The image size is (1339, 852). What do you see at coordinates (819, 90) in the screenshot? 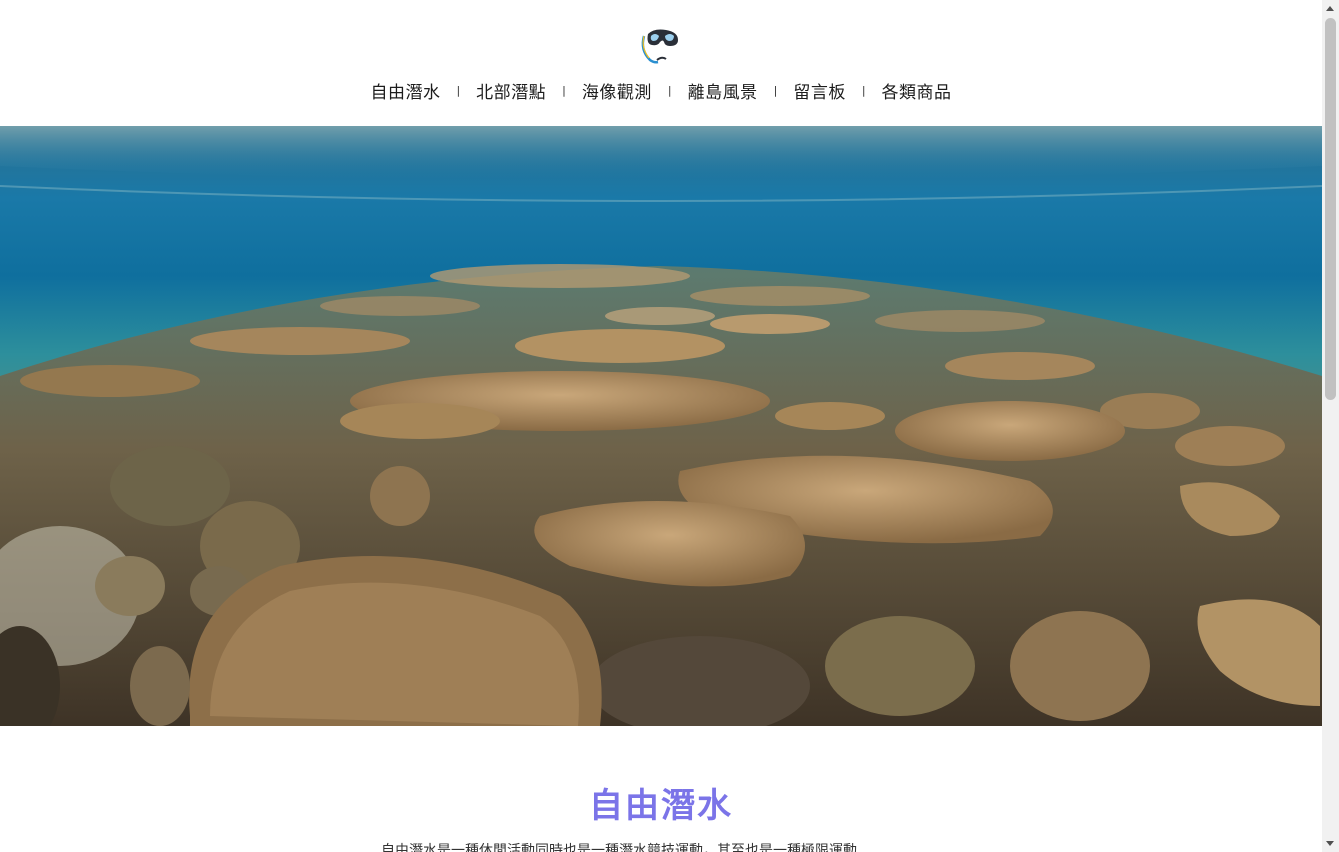
I see `nav-item-message-board: 留言板` at bounding box center [819, 90].